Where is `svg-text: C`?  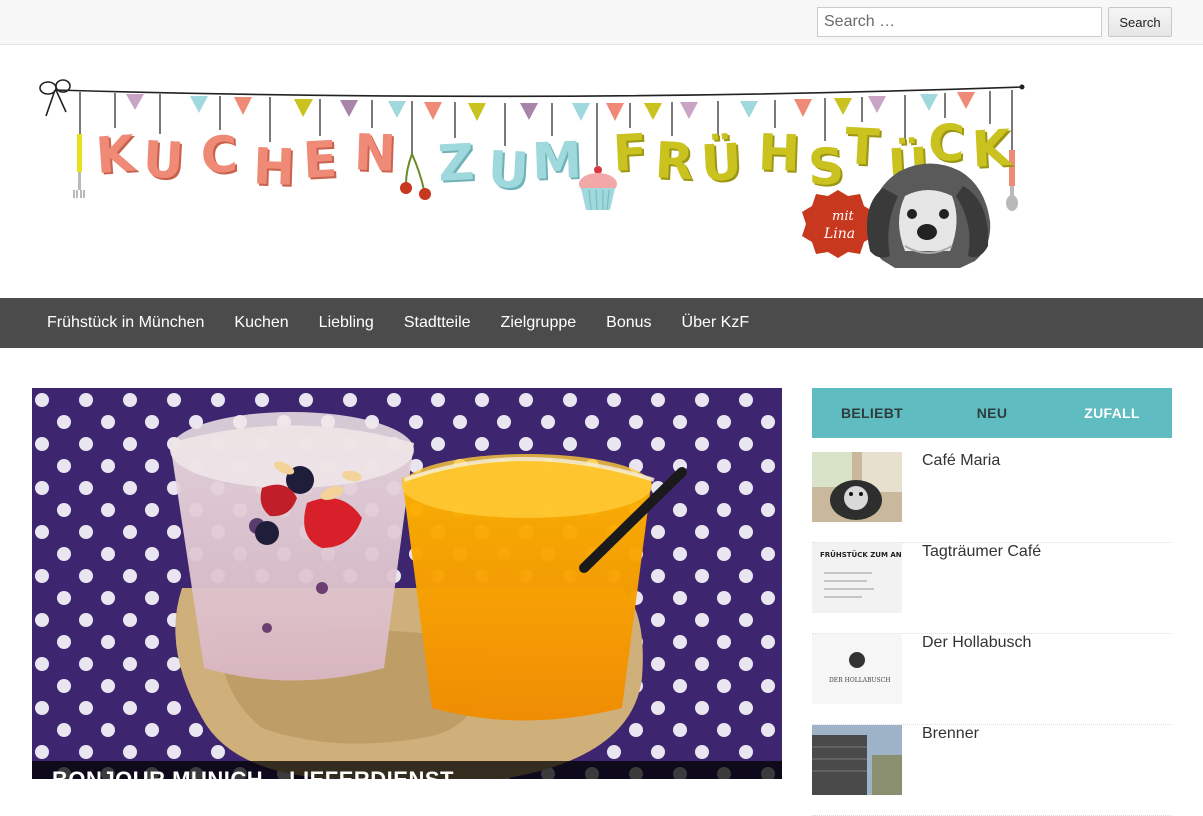 svg-text: C is located at coordinates (219, 155).